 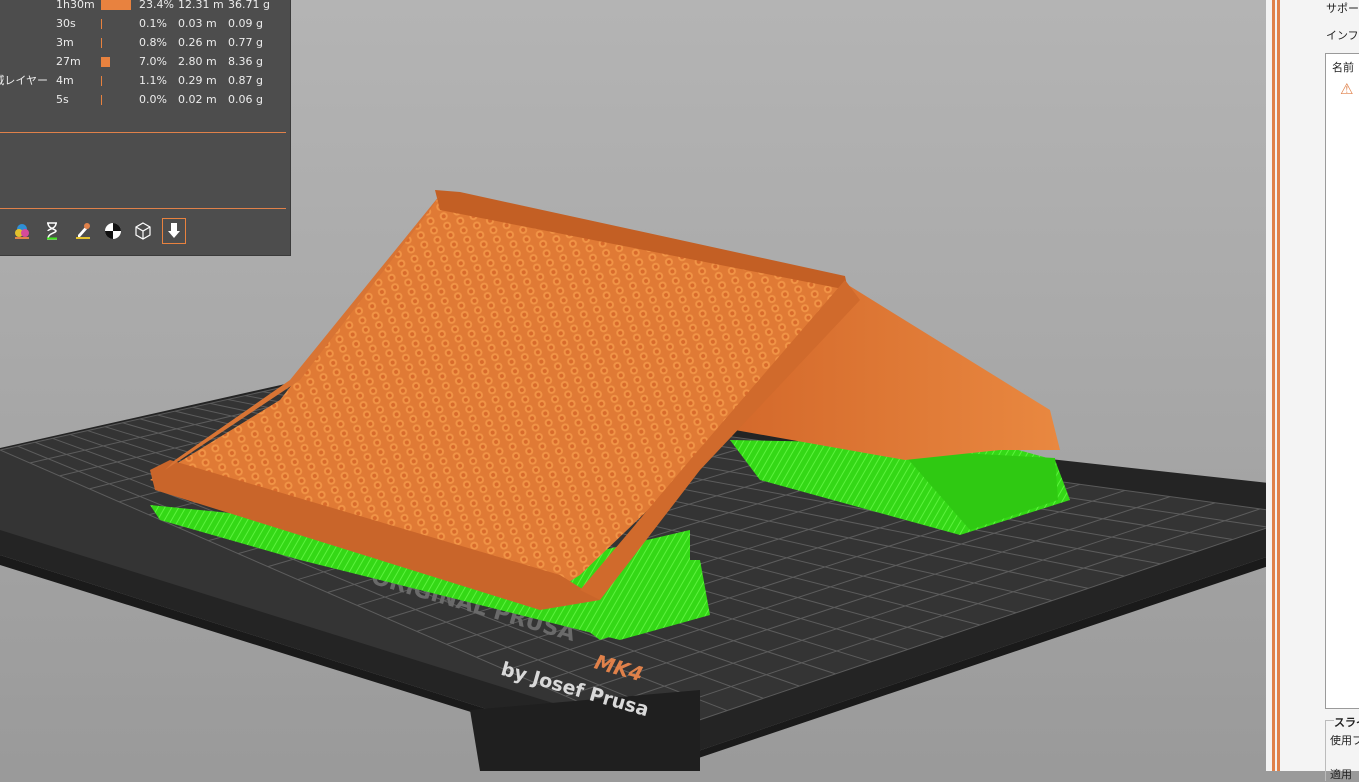 What do you see at coordinates (245, 42) in the screenshot?
I see `legend-weight: 0.77 g` at bounding box center [245, 42].